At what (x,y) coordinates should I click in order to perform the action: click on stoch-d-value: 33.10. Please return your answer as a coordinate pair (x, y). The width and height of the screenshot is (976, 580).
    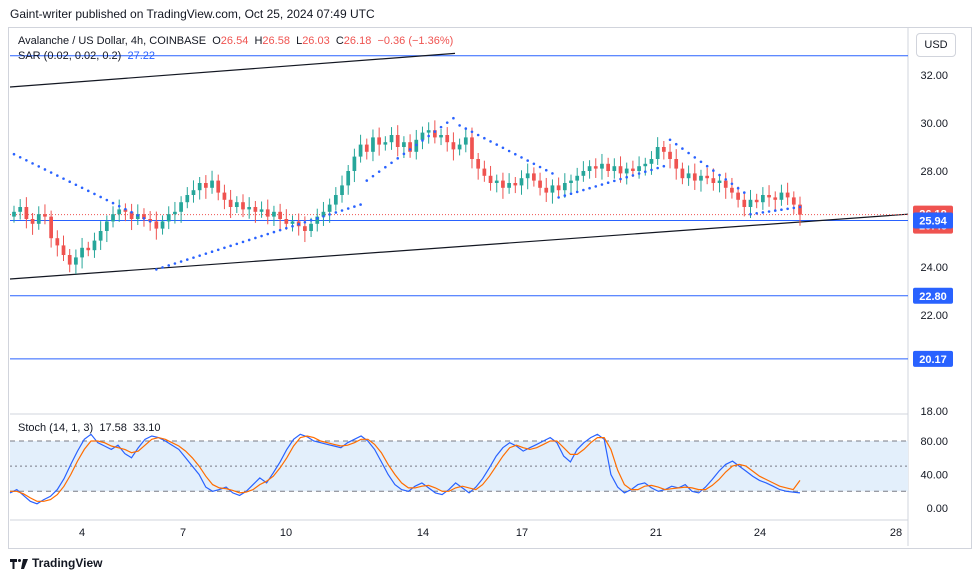
    Looking at the image, I should click on (147, 428).